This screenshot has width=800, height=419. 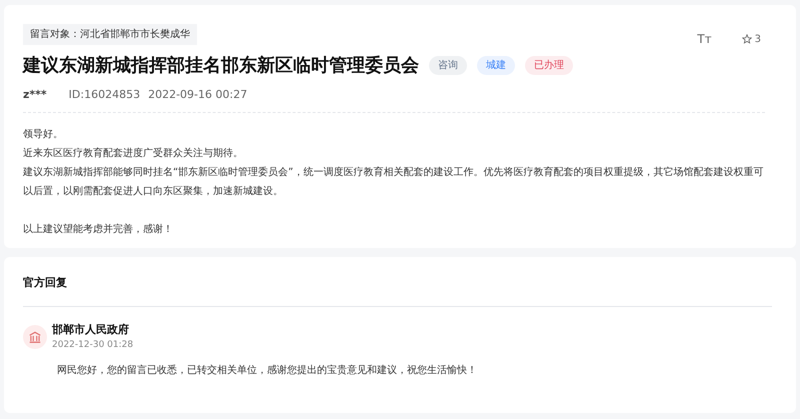 What do you see at coordinates (198, 95) in the screenshot?
I see `message-time: 2022-09-16 00:27` at bounding box center [198, 95].